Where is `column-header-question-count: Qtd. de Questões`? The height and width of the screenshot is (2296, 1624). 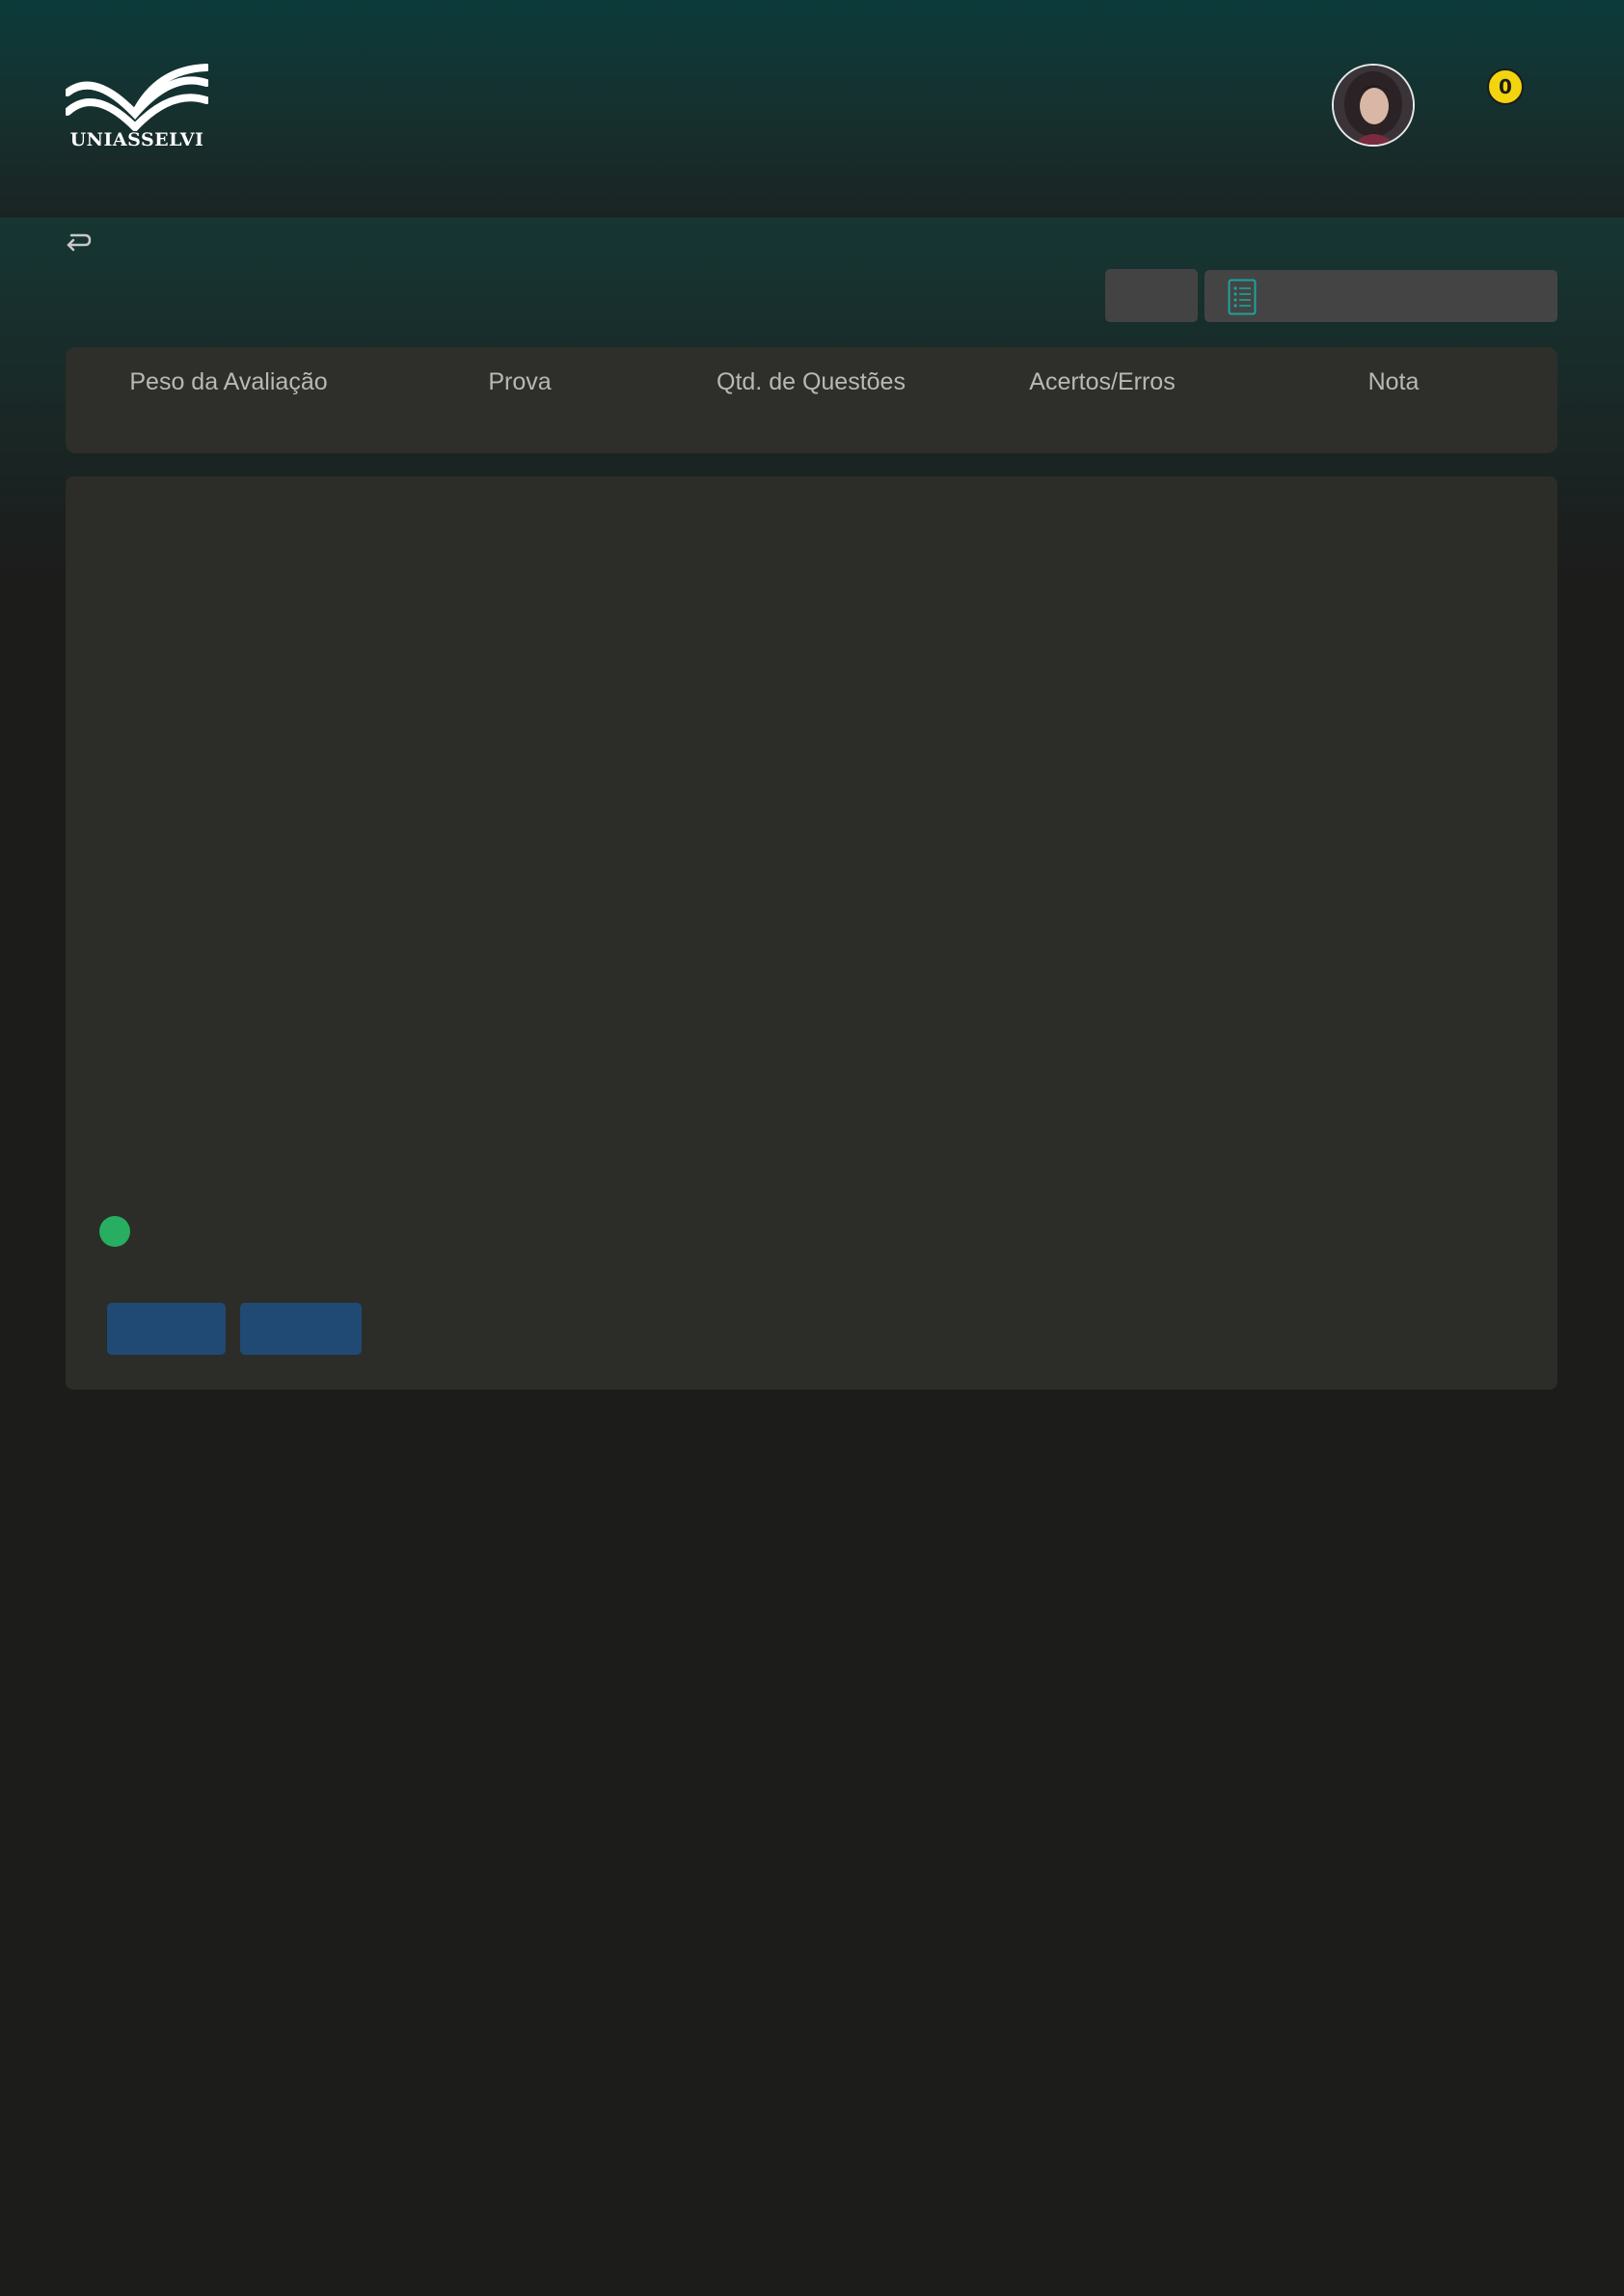
column-header-question-count: Qtd. de Questões is located at coordinates (811, 381).